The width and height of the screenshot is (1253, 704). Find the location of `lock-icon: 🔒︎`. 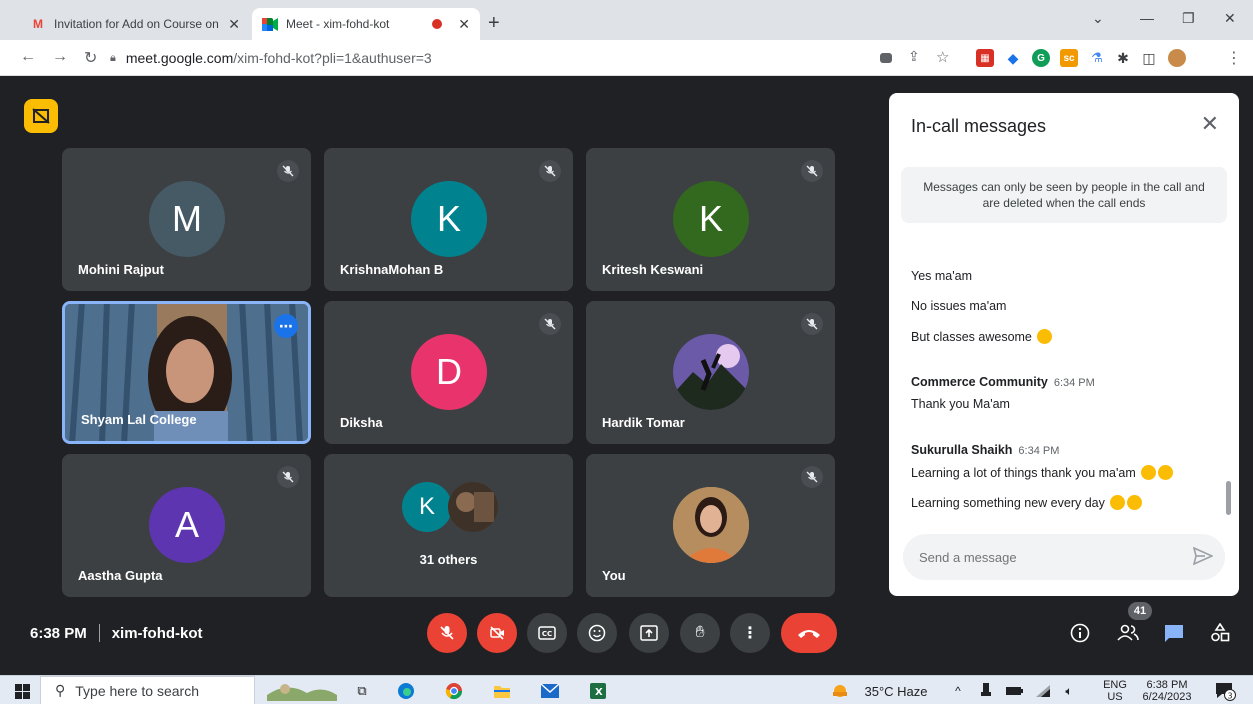

lock-icon: 🔒︎ is located at coordinates (113, 58).